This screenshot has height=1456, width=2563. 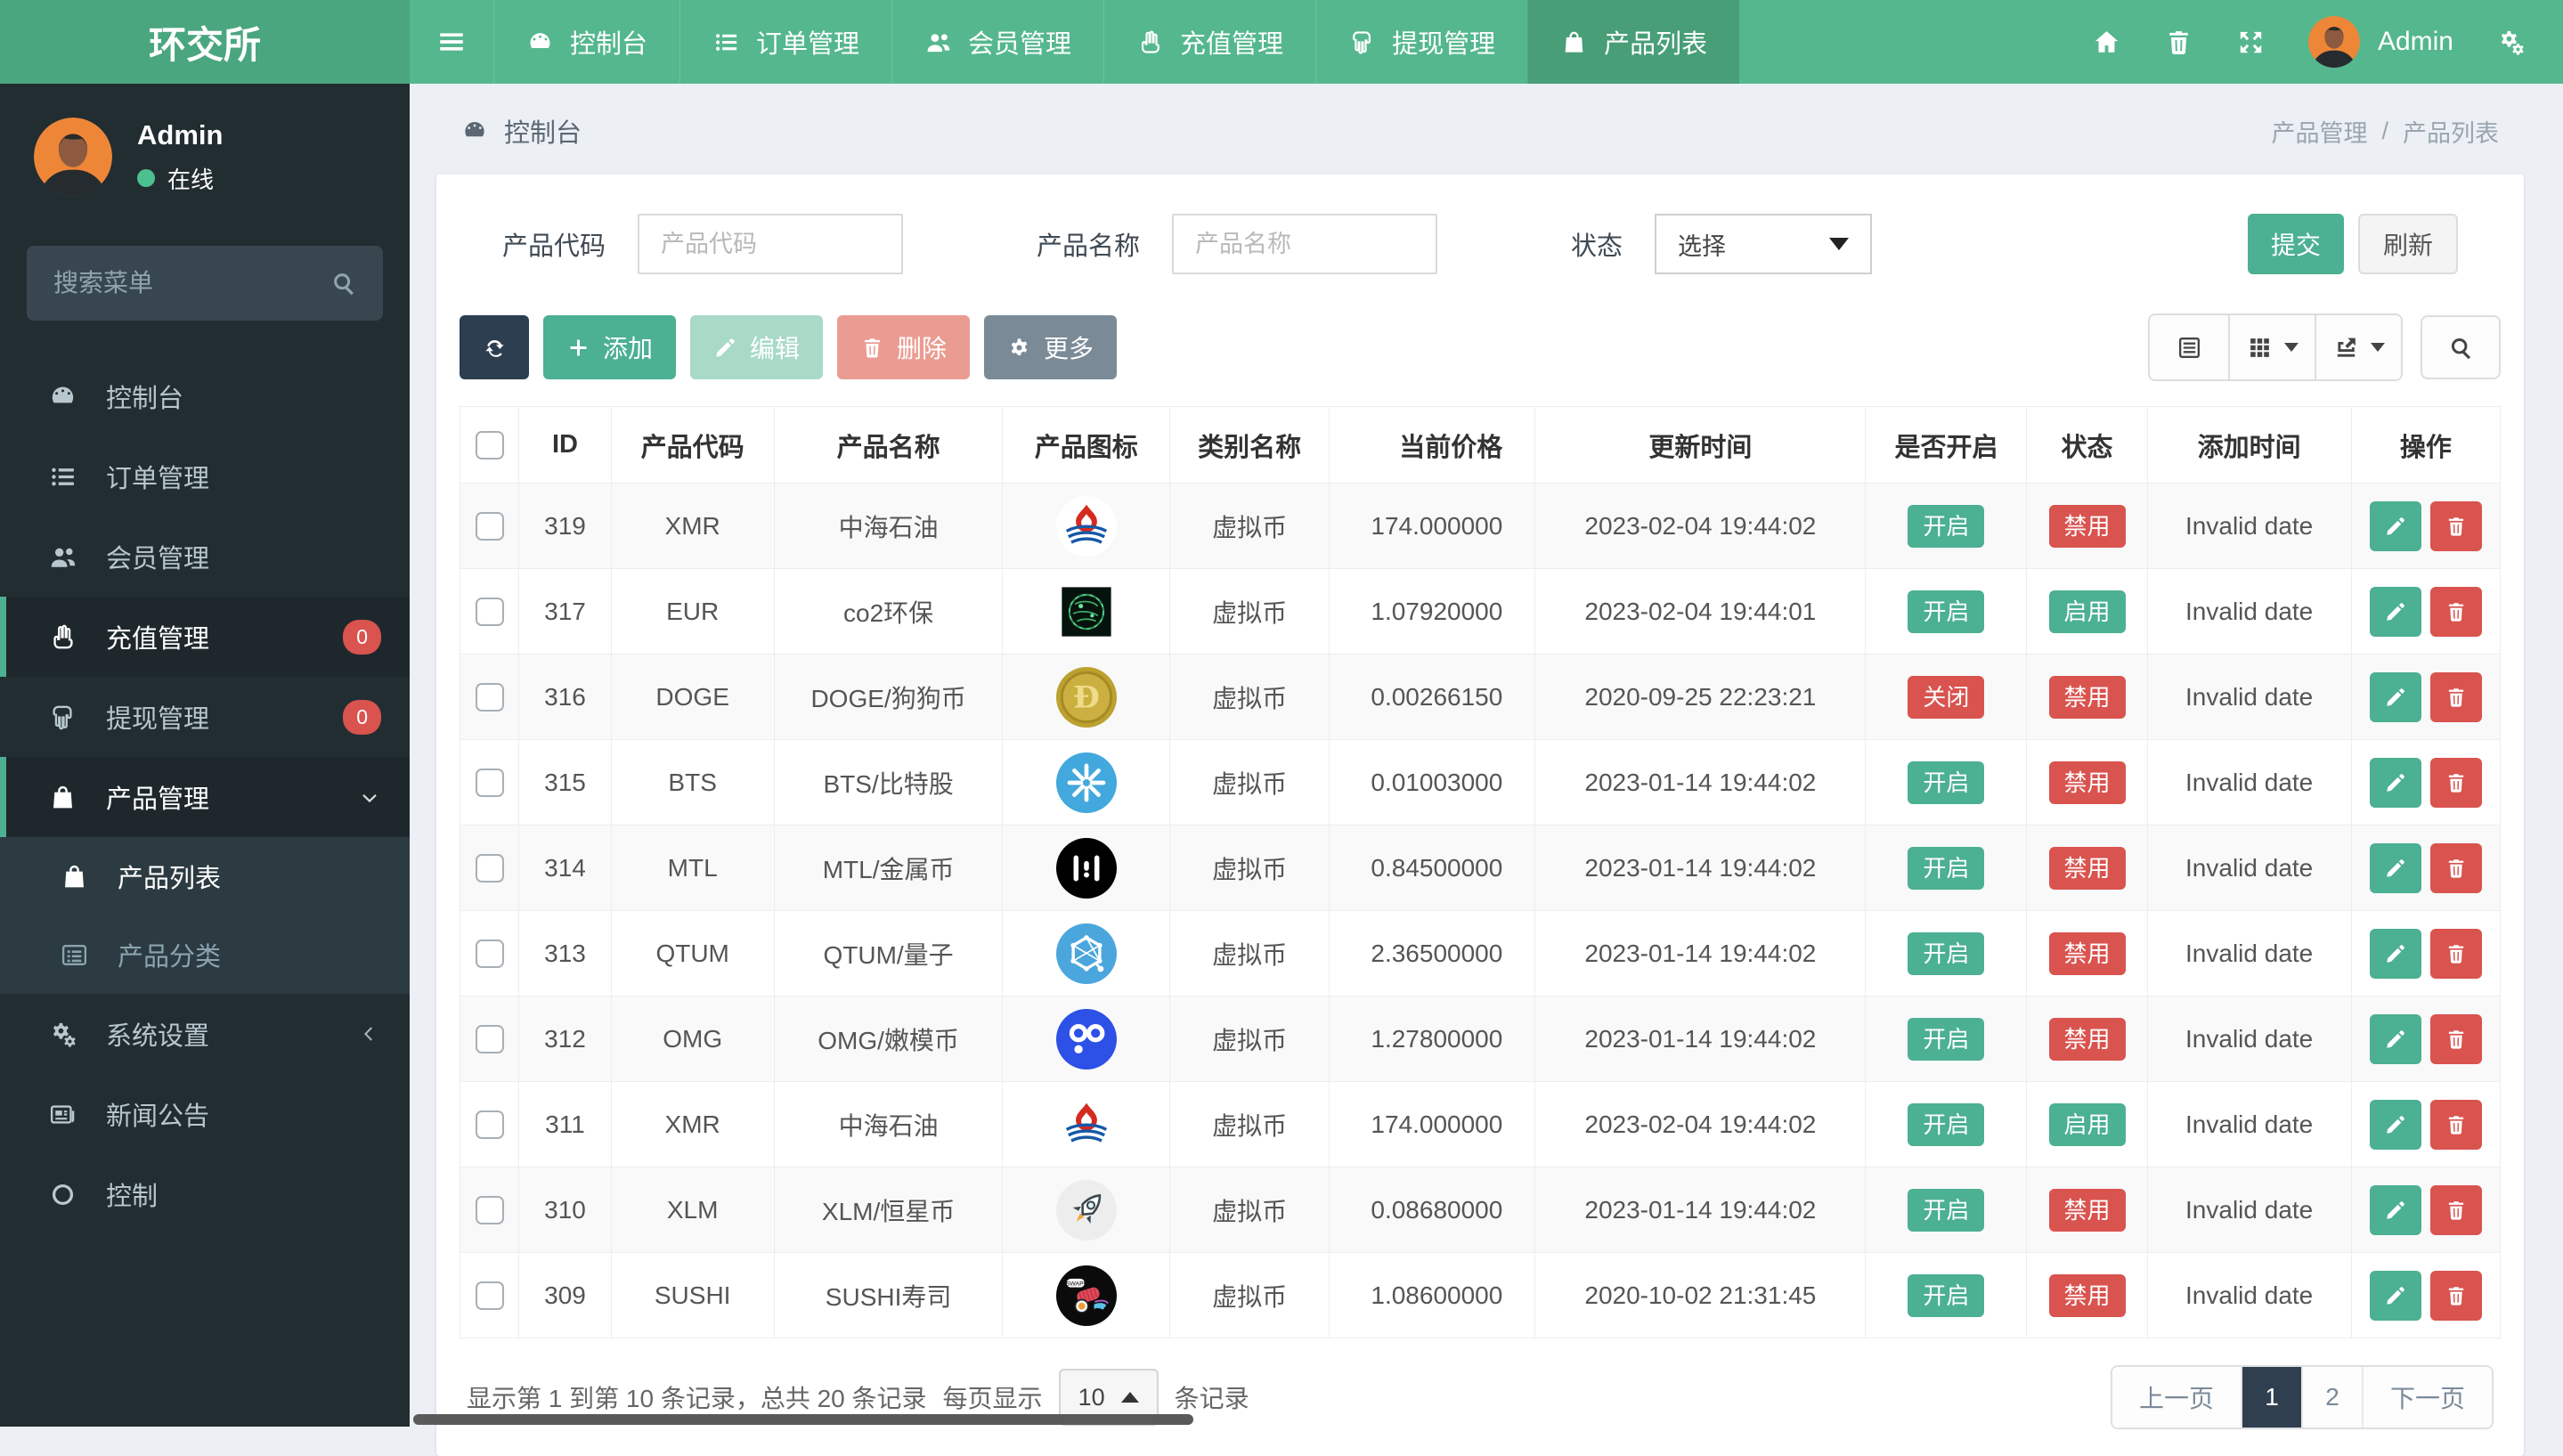 I want to click on nav-item-dashboard: 控制台, so click(x=586, y=42).